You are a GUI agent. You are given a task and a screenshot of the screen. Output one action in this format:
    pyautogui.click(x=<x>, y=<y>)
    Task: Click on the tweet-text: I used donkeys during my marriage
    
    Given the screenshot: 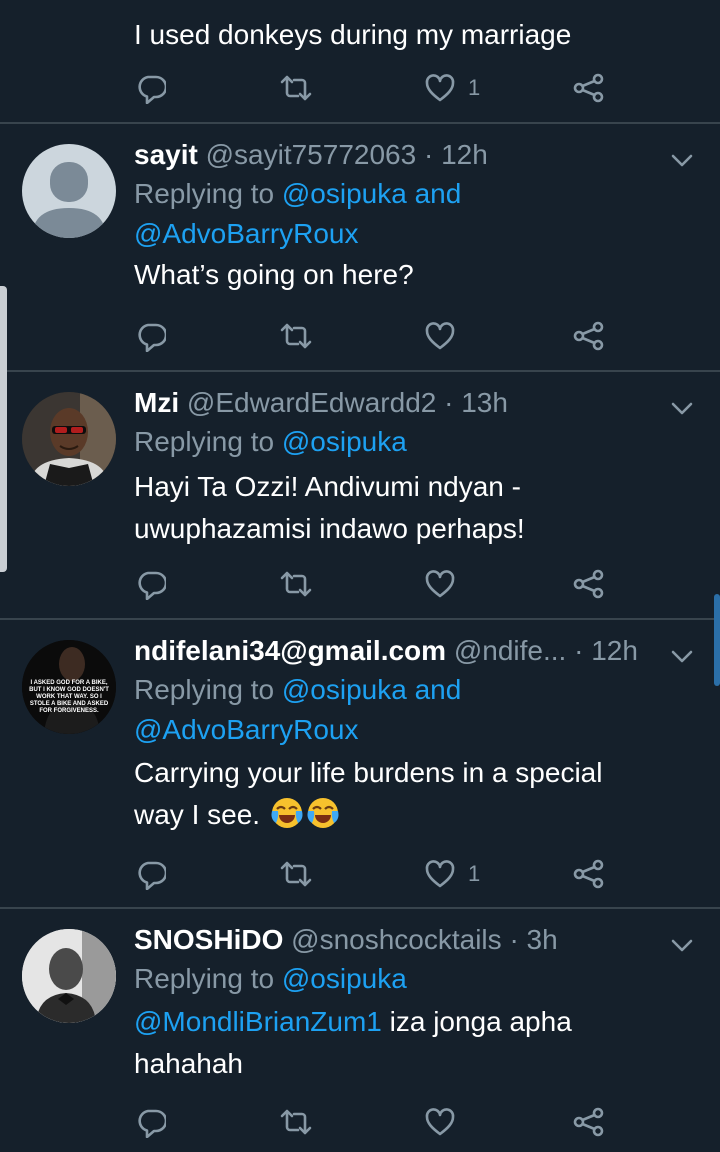 What is the action you would take?
    pyautogui.click(x=353, y=34)
    